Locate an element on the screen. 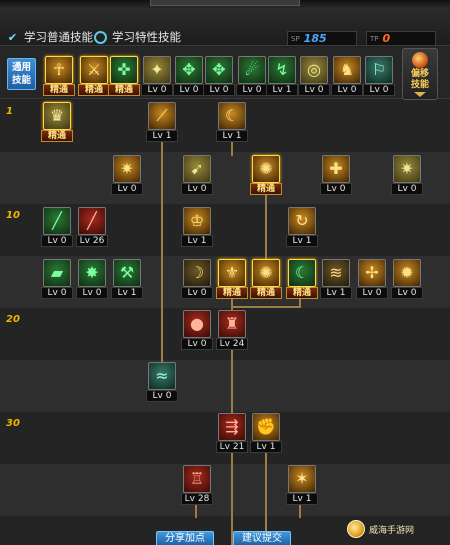 Image resolution: width=450 pixels, height=545 pixels. skill-slot: ♔ Lv 1 is located at coordinates (197, 227).